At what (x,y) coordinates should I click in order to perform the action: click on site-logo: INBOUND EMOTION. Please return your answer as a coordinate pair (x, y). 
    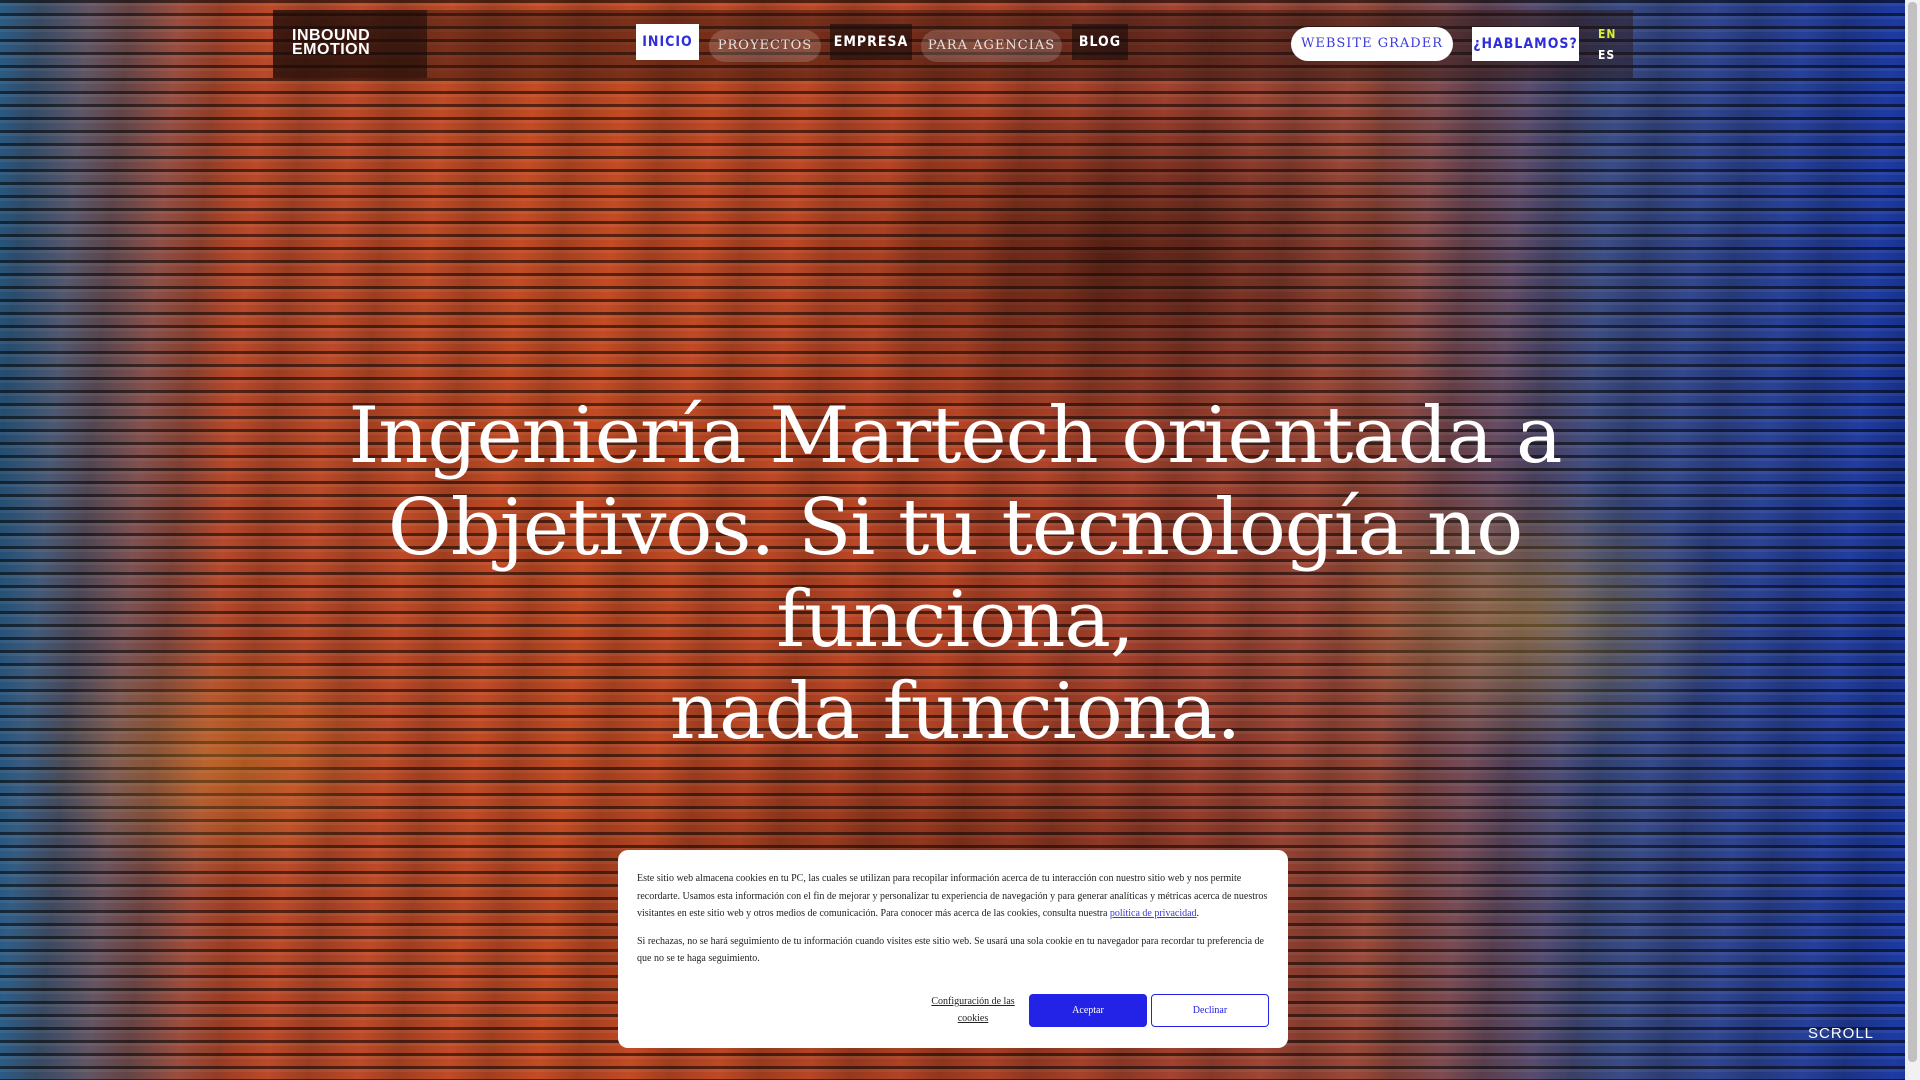
    Looking at the image, I should click on (350, 44).